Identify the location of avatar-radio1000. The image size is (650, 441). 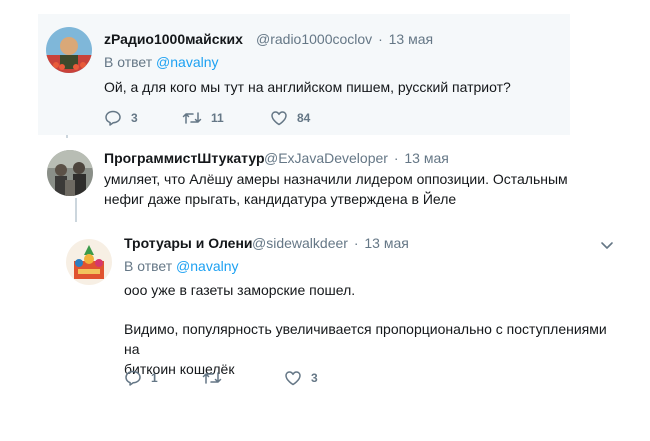
(69, 50).